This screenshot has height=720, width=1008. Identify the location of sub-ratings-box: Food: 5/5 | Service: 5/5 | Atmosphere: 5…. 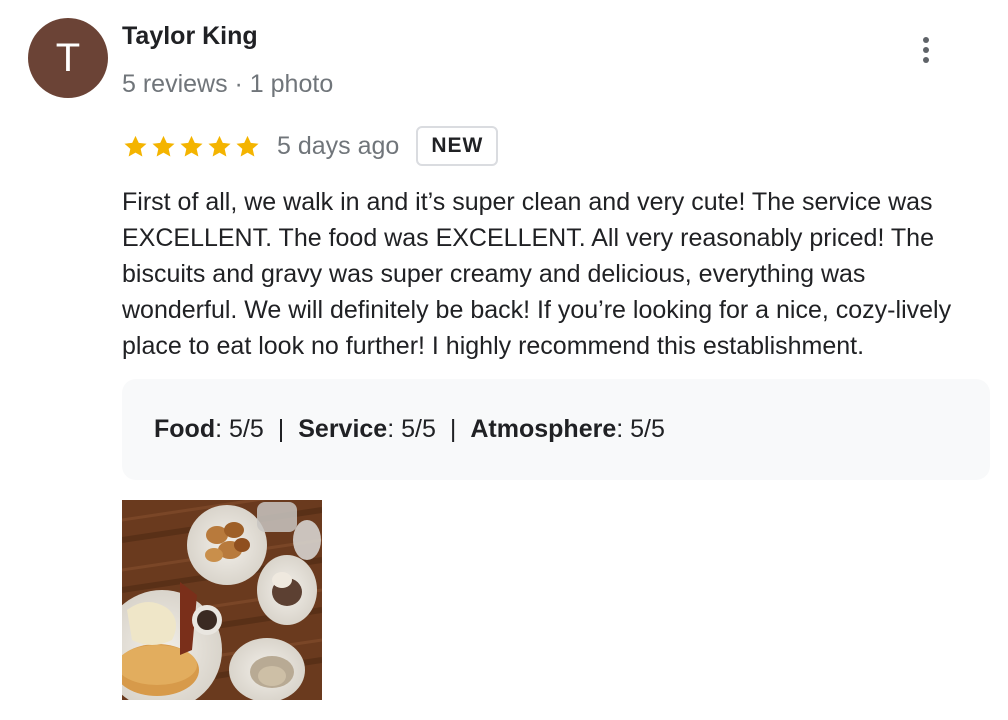
(556, 429).